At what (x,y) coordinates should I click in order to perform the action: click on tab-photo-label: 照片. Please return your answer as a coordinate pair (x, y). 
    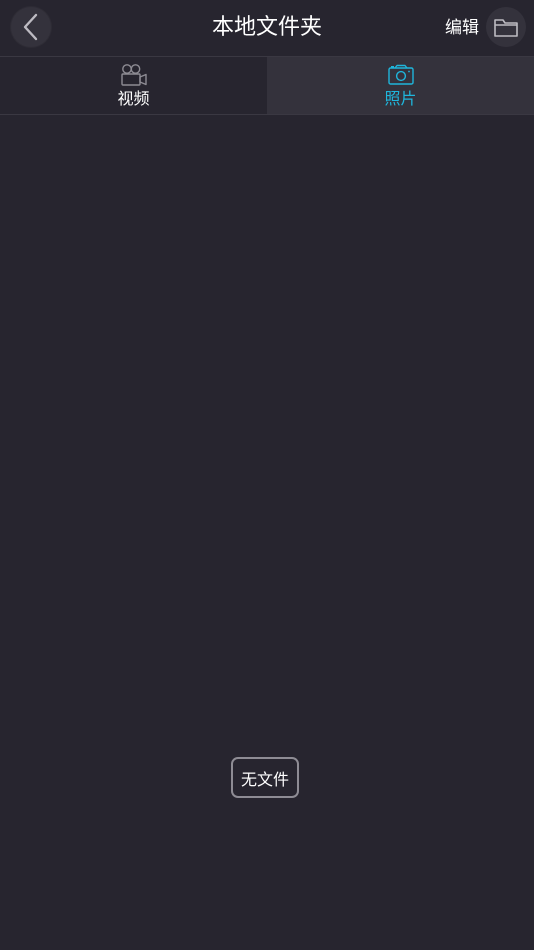
    Looking at the image, I should click on (400, 98).